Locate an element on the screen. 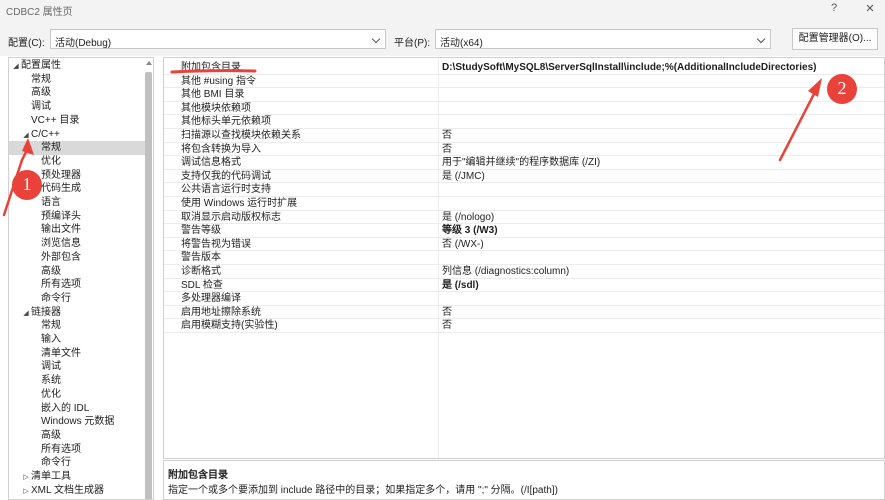  property-row: 警告版本 is located at coordinates (524, 258).